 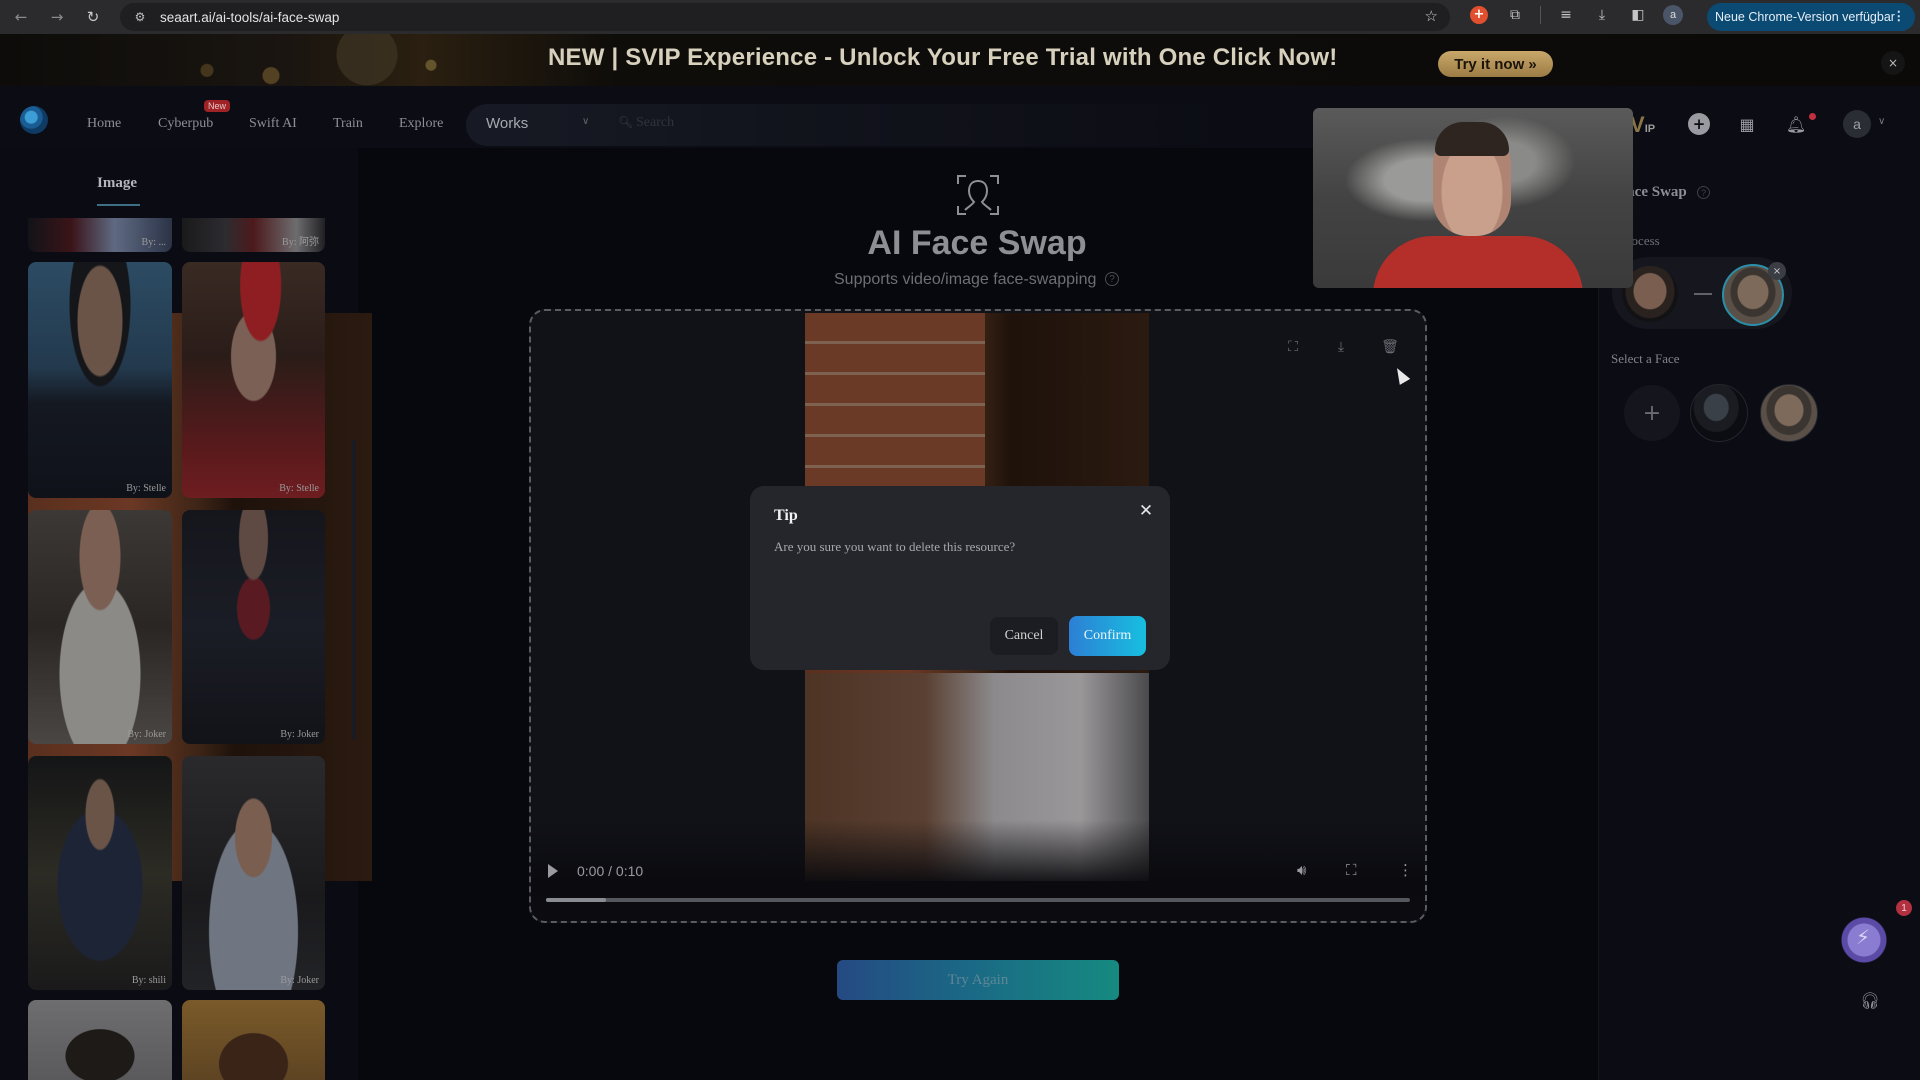 I want to click on tab-image: Image, so click(x=117, y=183).